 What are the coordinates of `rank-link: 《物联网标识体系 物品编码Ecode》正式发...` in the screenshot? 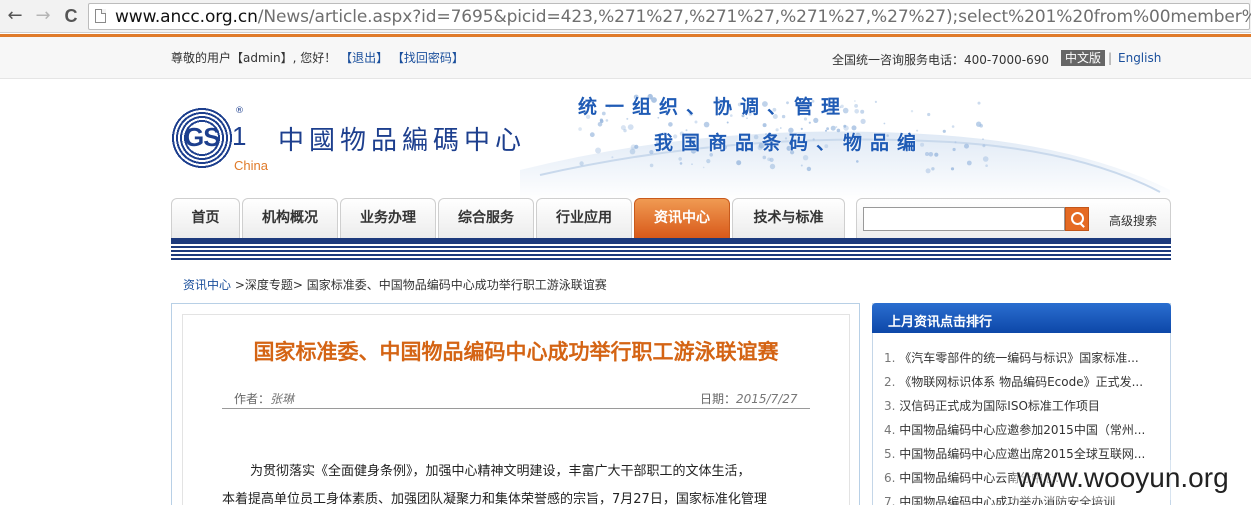 It's located at (1021, 382).